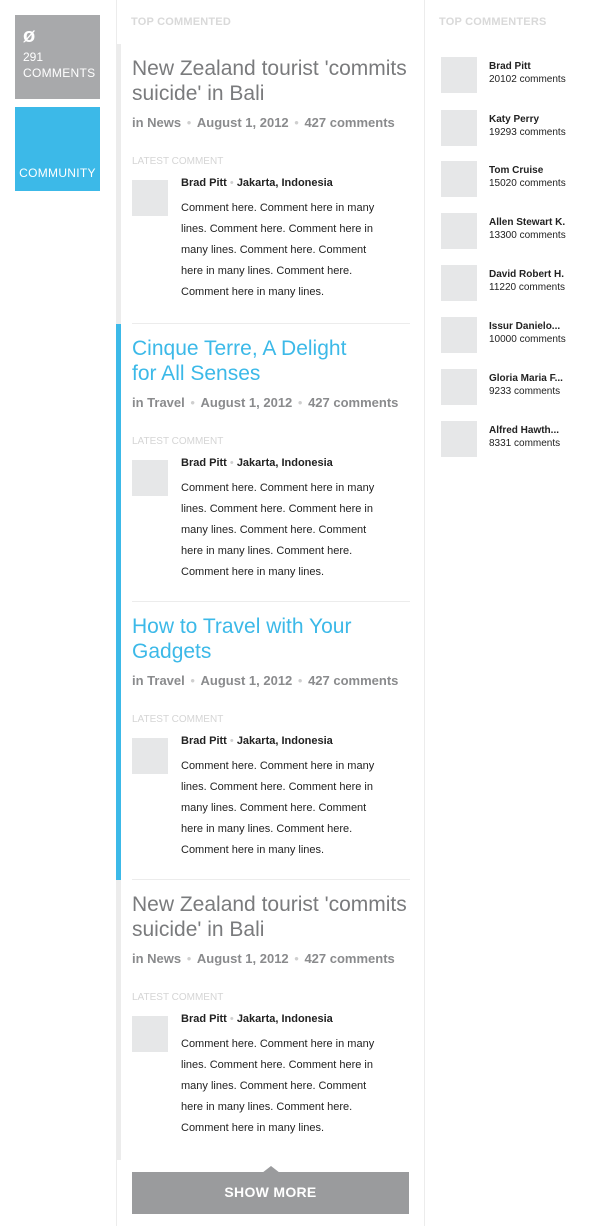 The width and height of the screenshot is (600, 1226). Describe the element at coordinates (271, 633) in the screenshot. I see `article-title: How to Travel with Your Gadgets` at that location.